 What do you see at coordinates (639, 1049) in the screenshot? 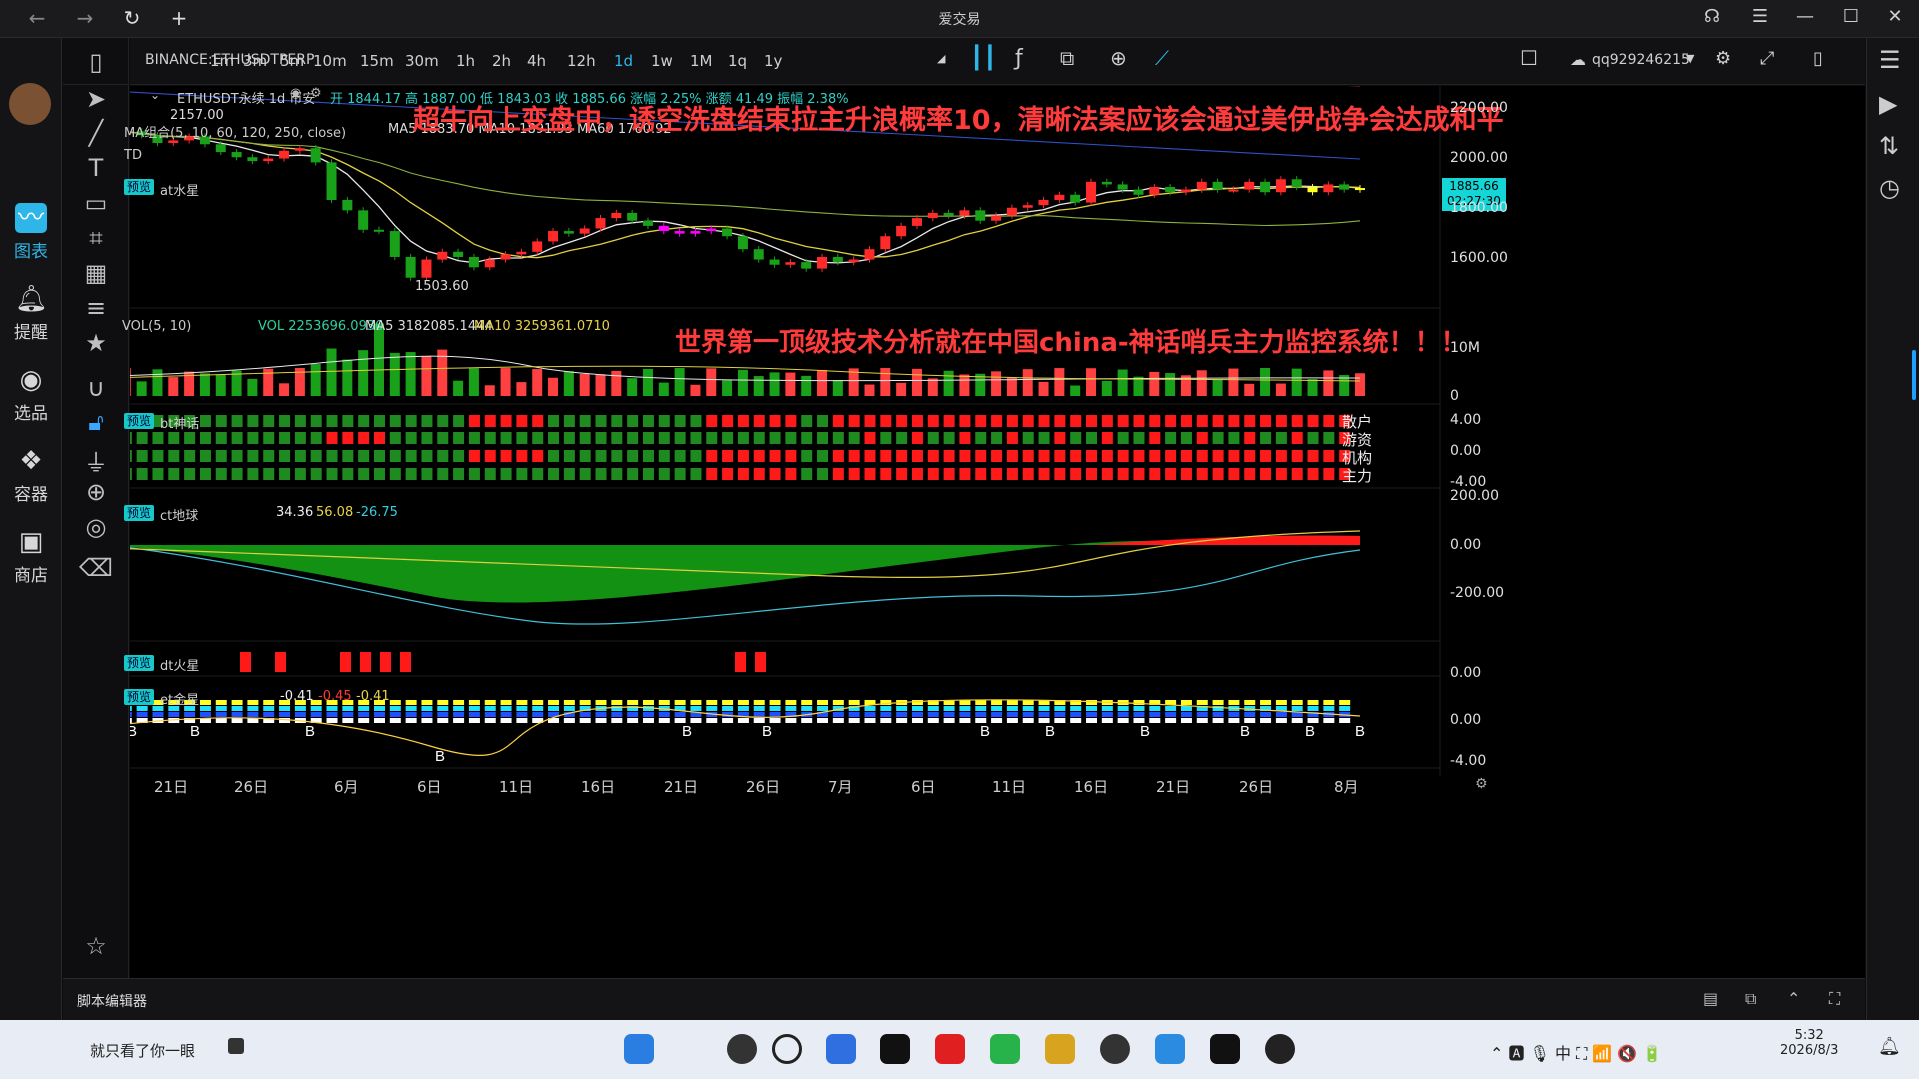
I see `windows-start-icon` at bounding box center [639, 1049].